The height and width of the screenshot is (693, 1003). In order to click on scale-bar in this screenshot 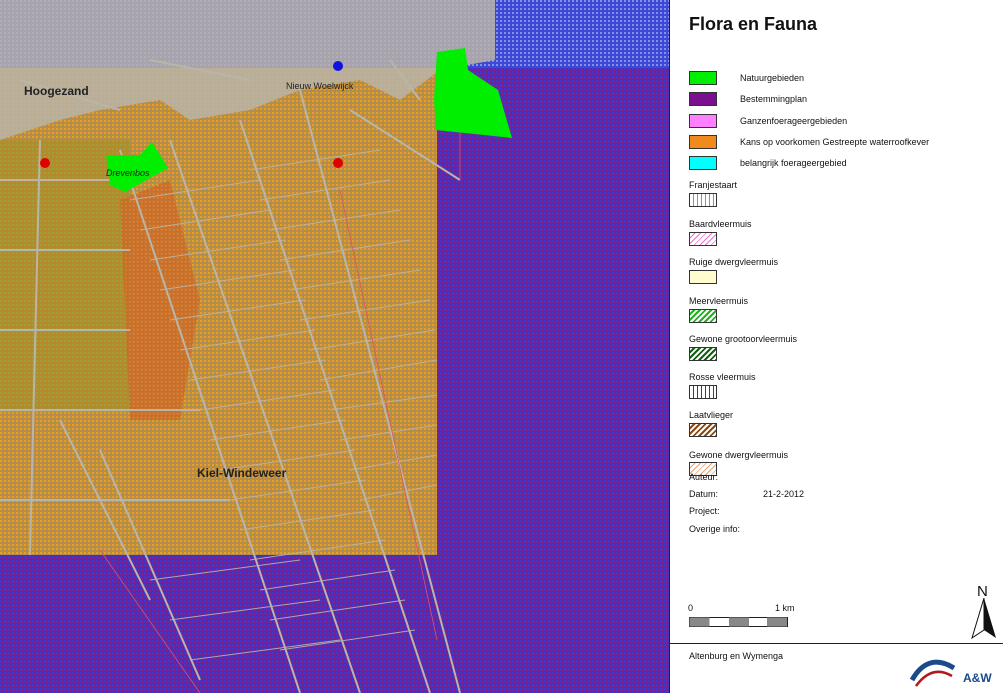, I will do `click(738, 622)`.